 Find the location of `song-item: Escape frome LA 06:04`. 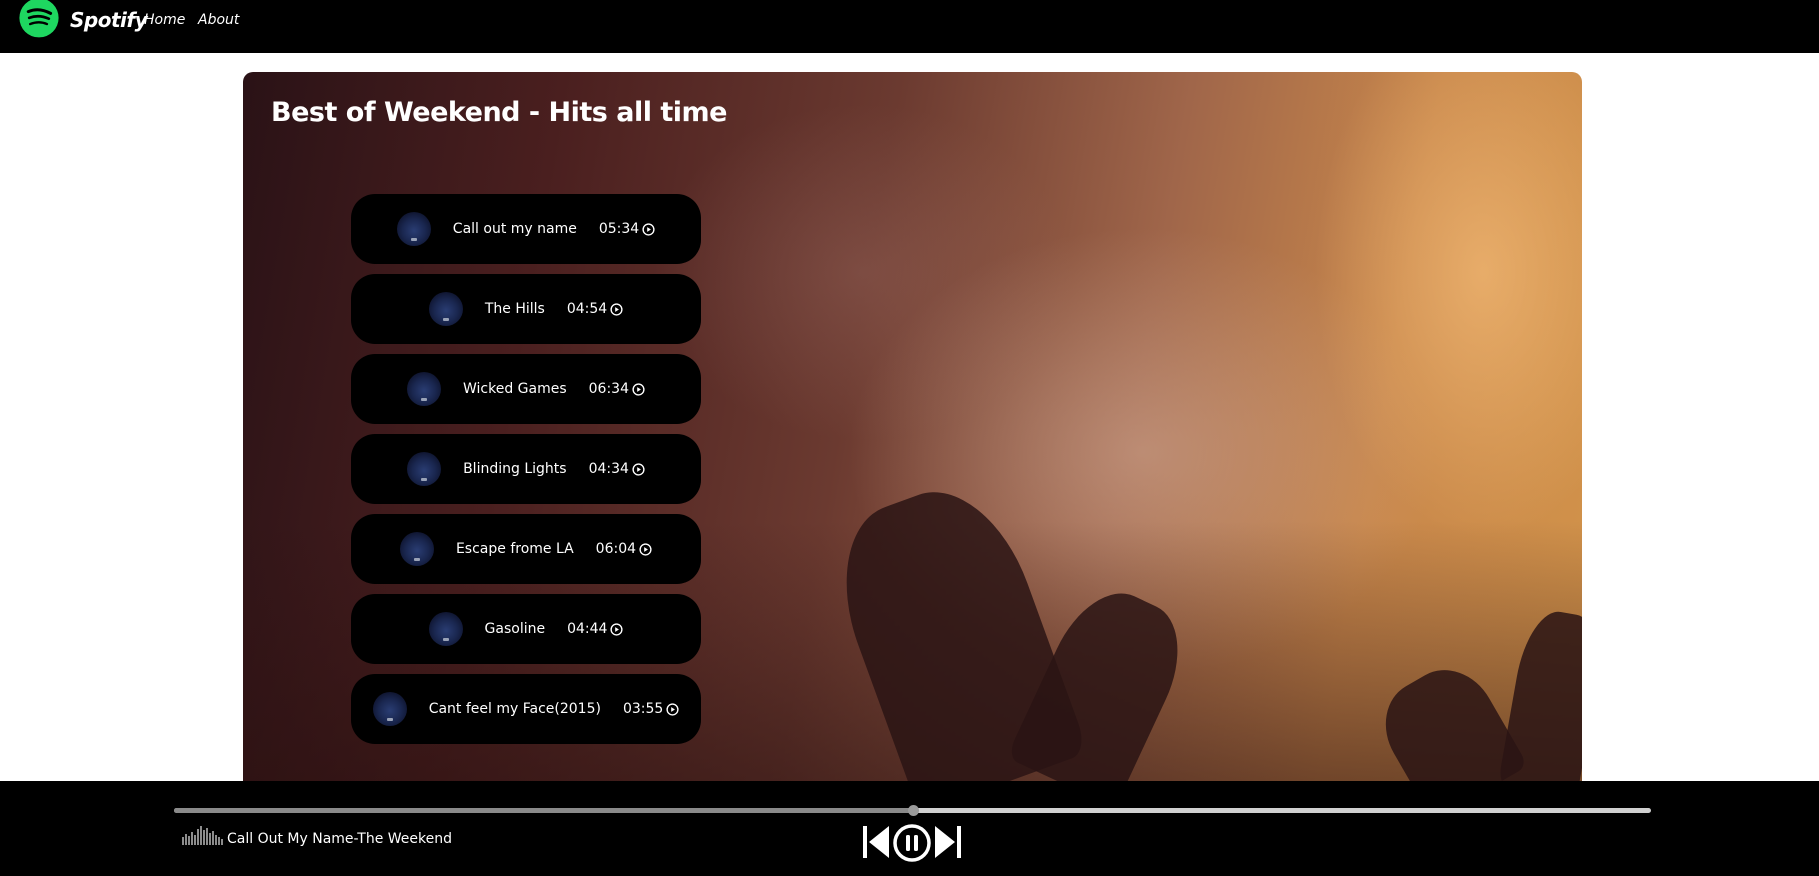

song-item: Escape frome LA 06:04 is located at coordinates (526, 549).